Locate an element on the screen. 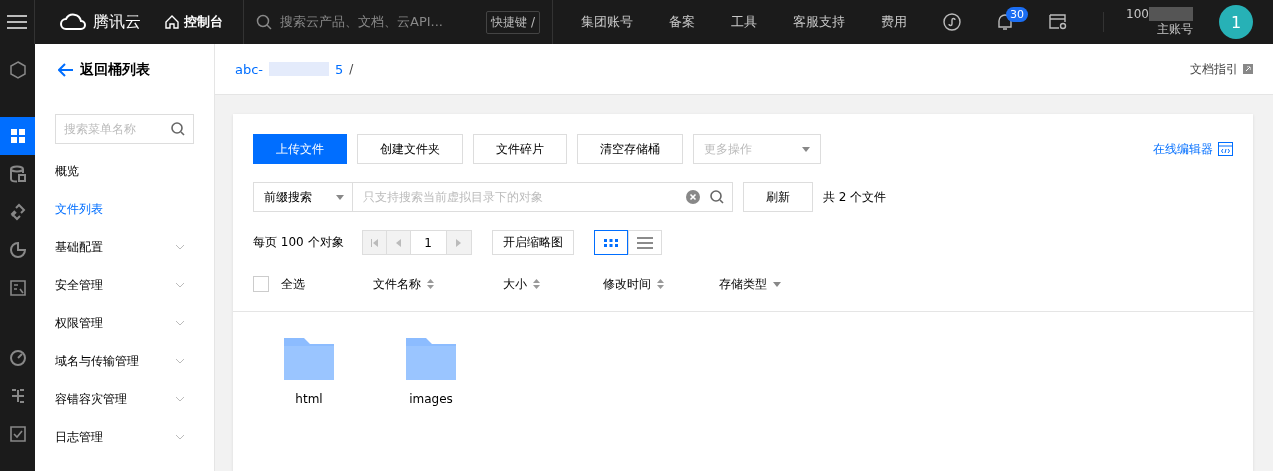  column-header: 存储类型 is located at coordinates (743, 284).